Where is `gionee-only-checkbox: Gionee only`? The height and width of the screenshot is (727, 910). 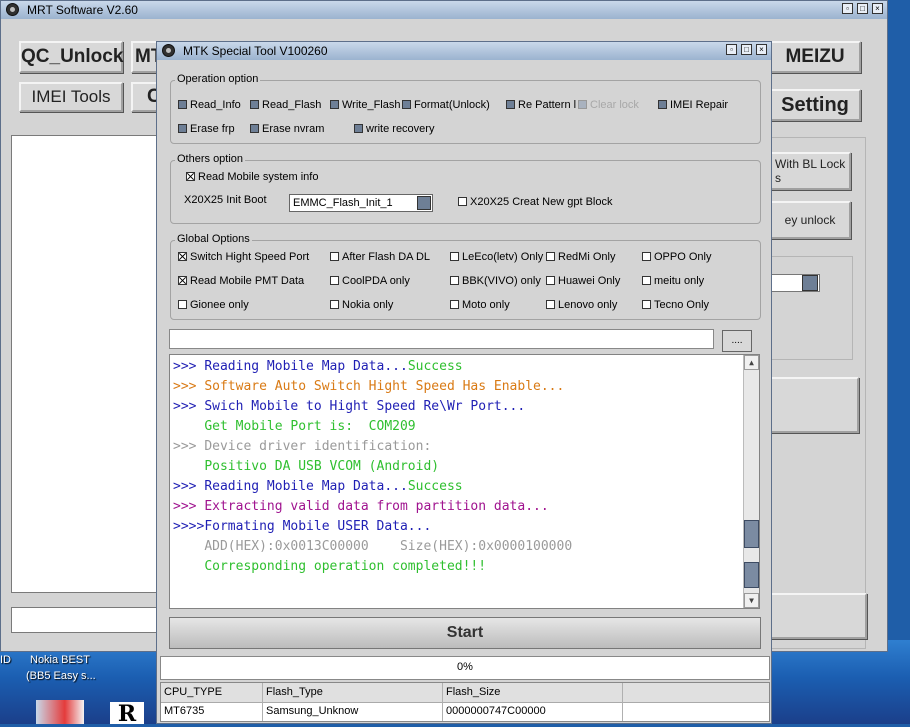 gionee-only-checkbox: Gionee only is located at coordinates (213, 306).